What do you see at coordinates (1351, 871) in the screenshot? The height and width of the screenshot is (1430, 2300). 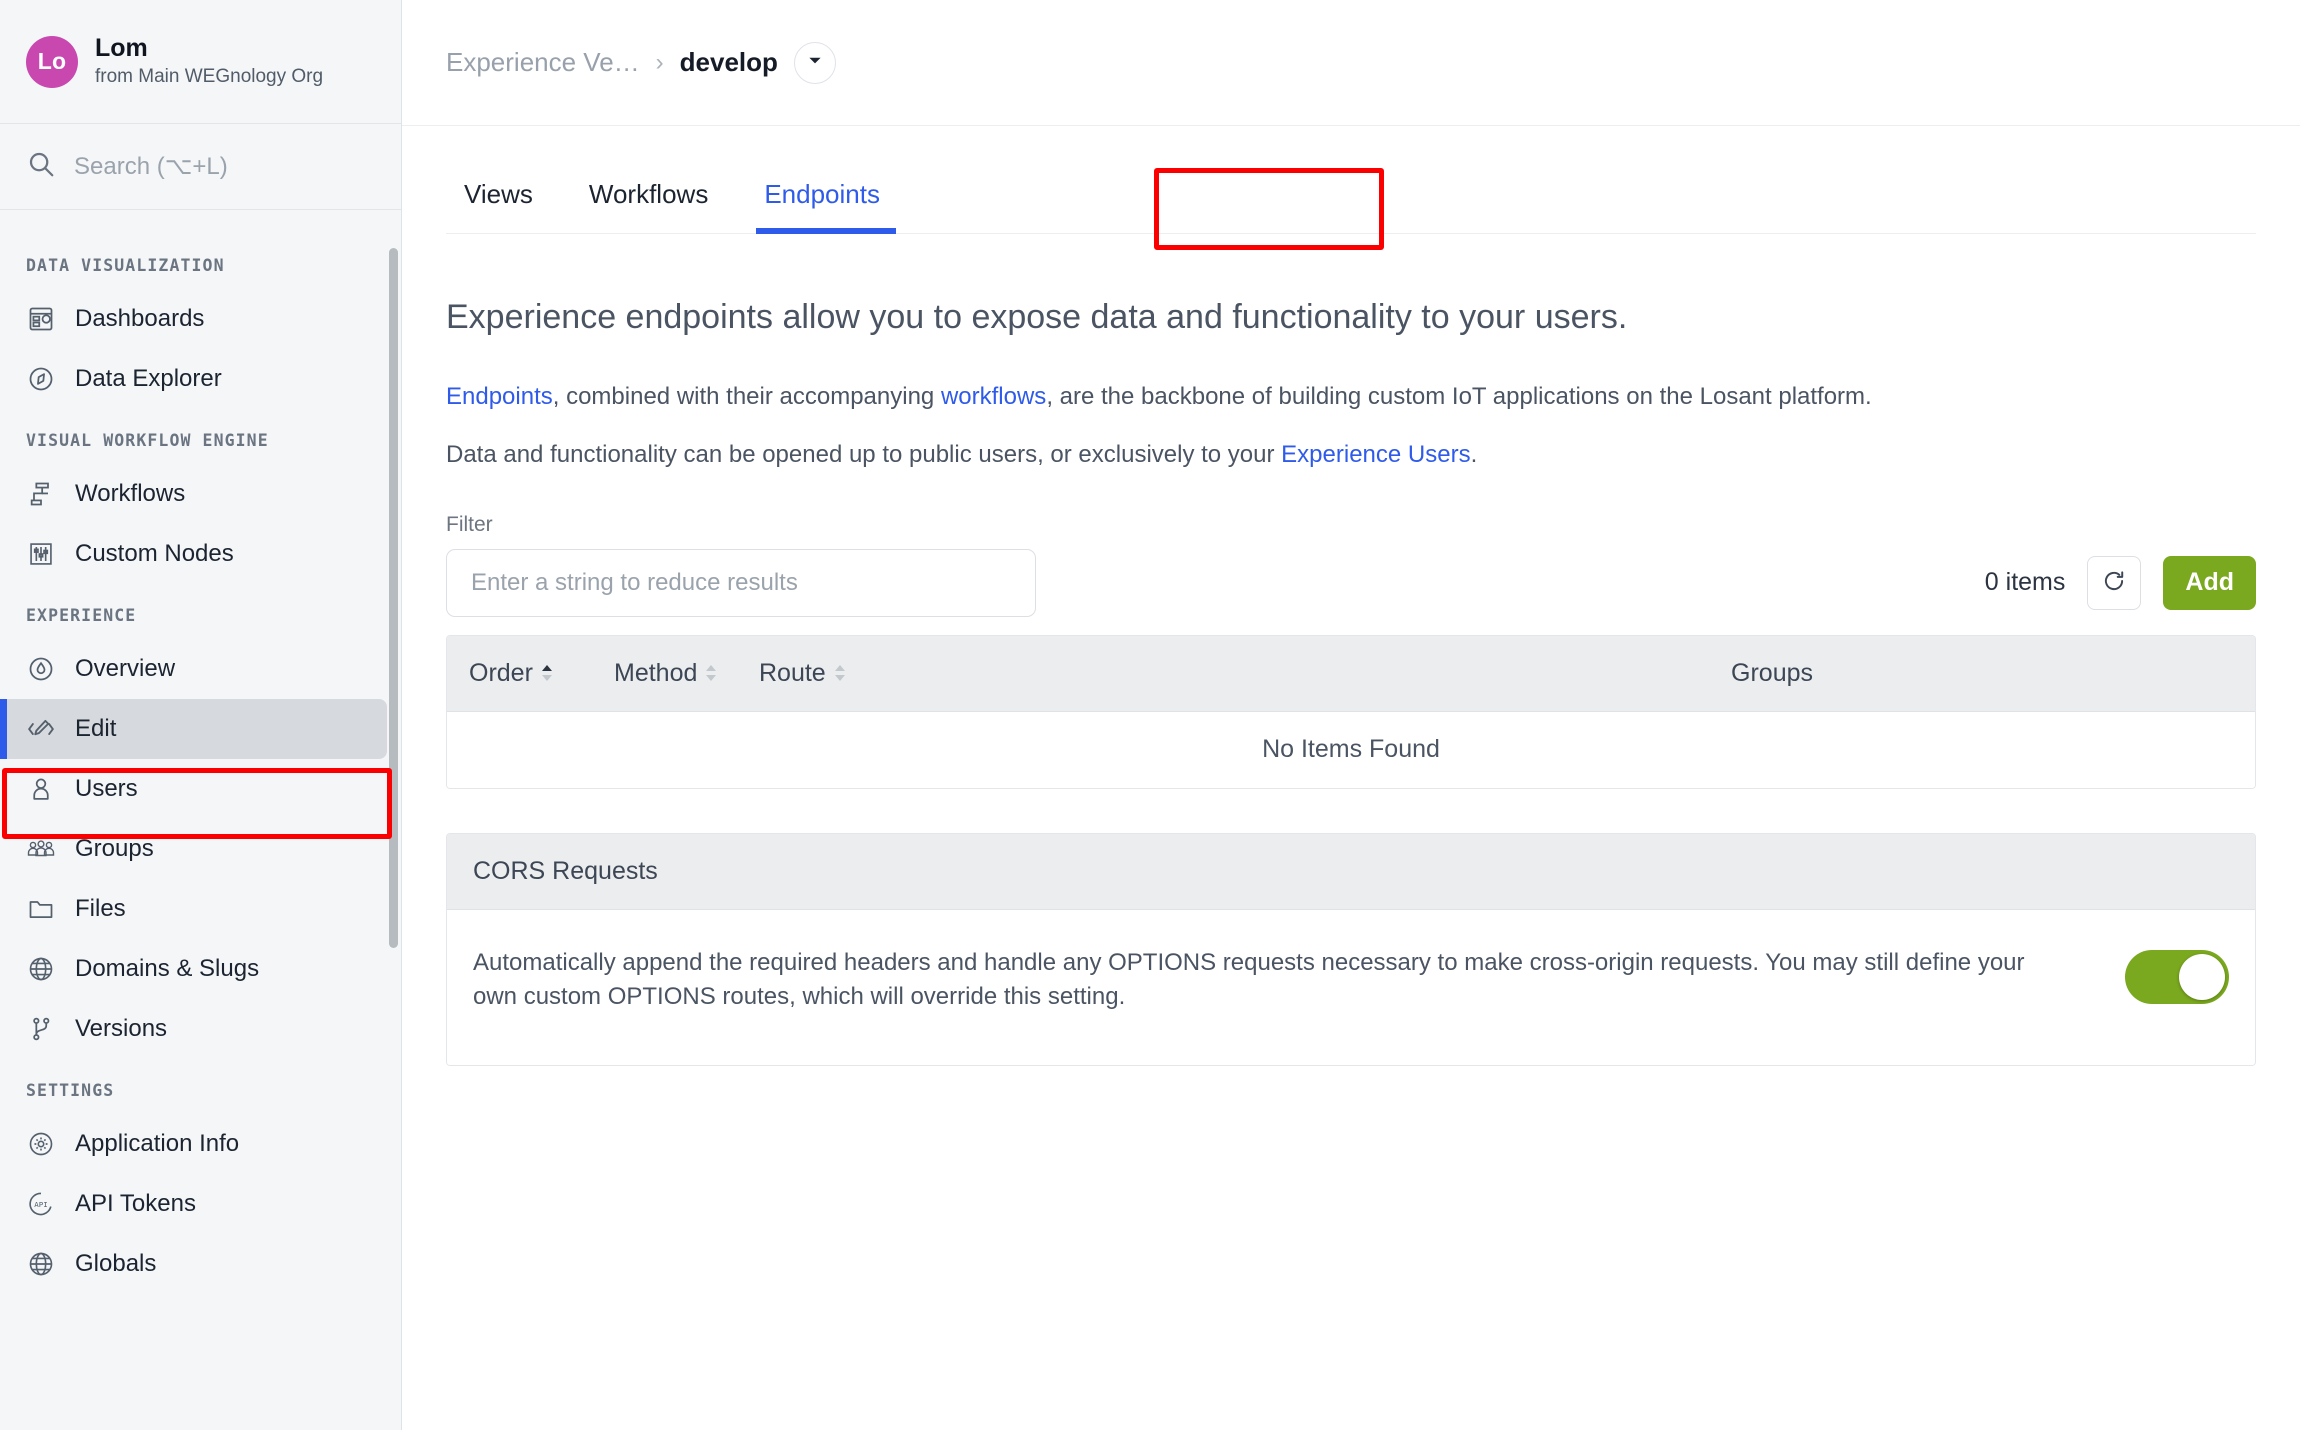 I see `cors-panel-title: CORS Requests` at bounding box center [1351, 871].